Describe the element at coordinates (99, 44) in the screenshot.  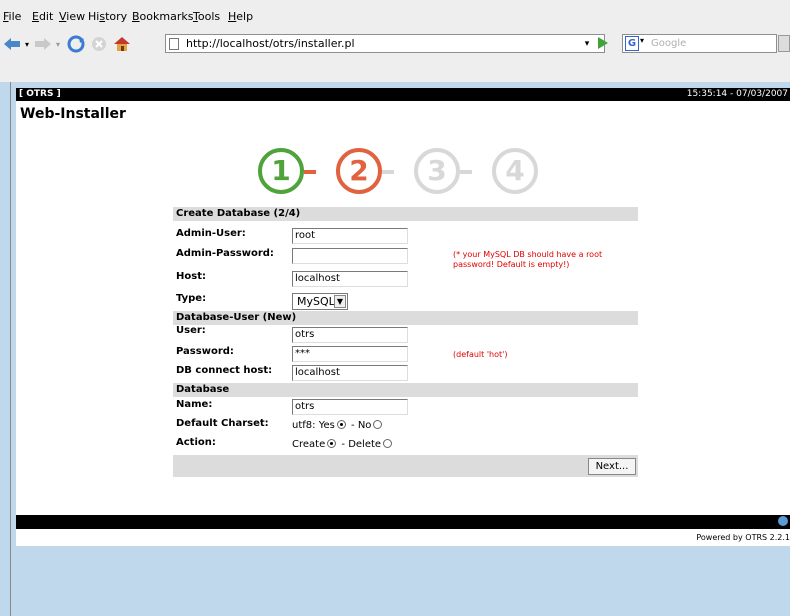
I see `stop-icon` at that location.